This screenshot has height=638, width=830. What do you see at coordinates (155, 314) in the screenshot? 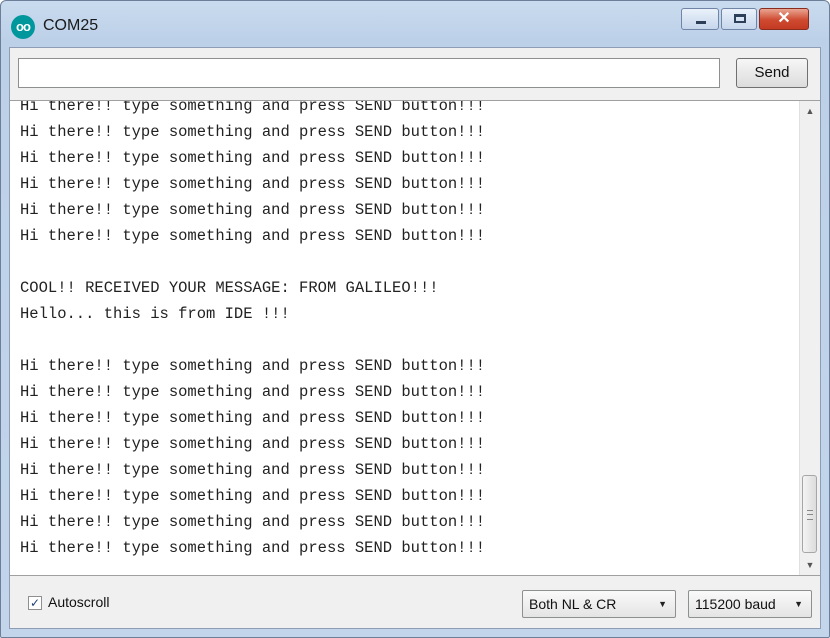
I see `output-line: Hello... this is from IDE !!!` at bounding box center [155, 314].